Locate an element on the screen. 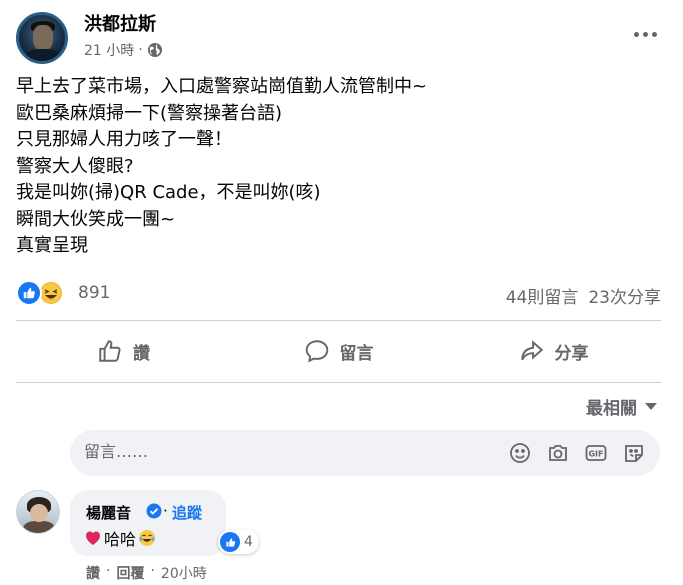  gif-icon: GIF is located at coordinates (596, 453).